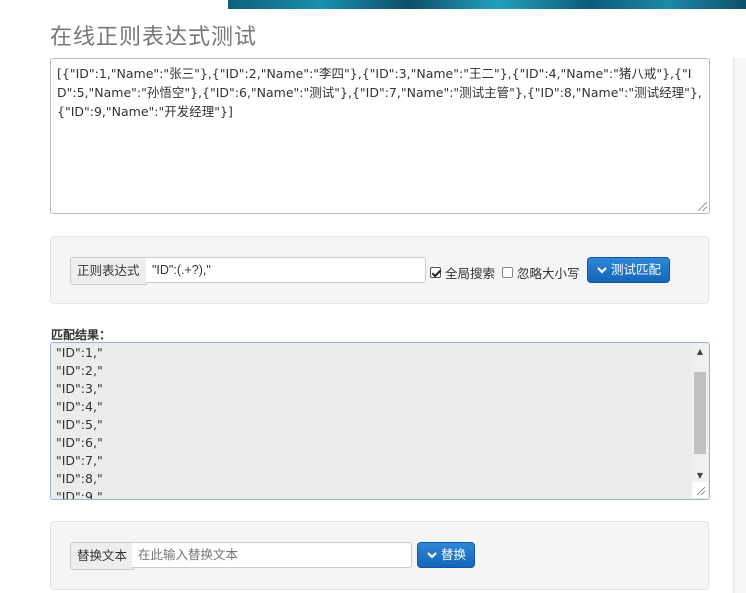  I want to click on regex-input, so click(286, 270).